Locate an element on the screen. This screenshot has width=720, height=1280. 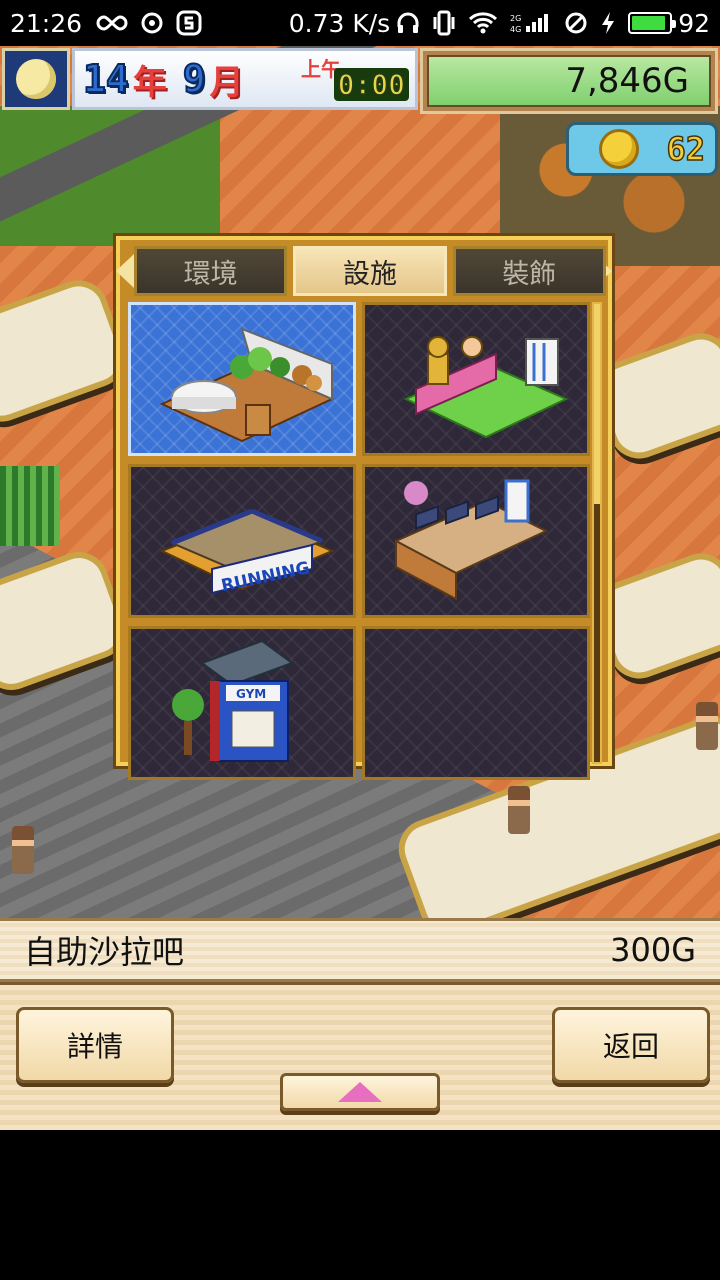
headphones-icon is located at coordinates (408, 23).